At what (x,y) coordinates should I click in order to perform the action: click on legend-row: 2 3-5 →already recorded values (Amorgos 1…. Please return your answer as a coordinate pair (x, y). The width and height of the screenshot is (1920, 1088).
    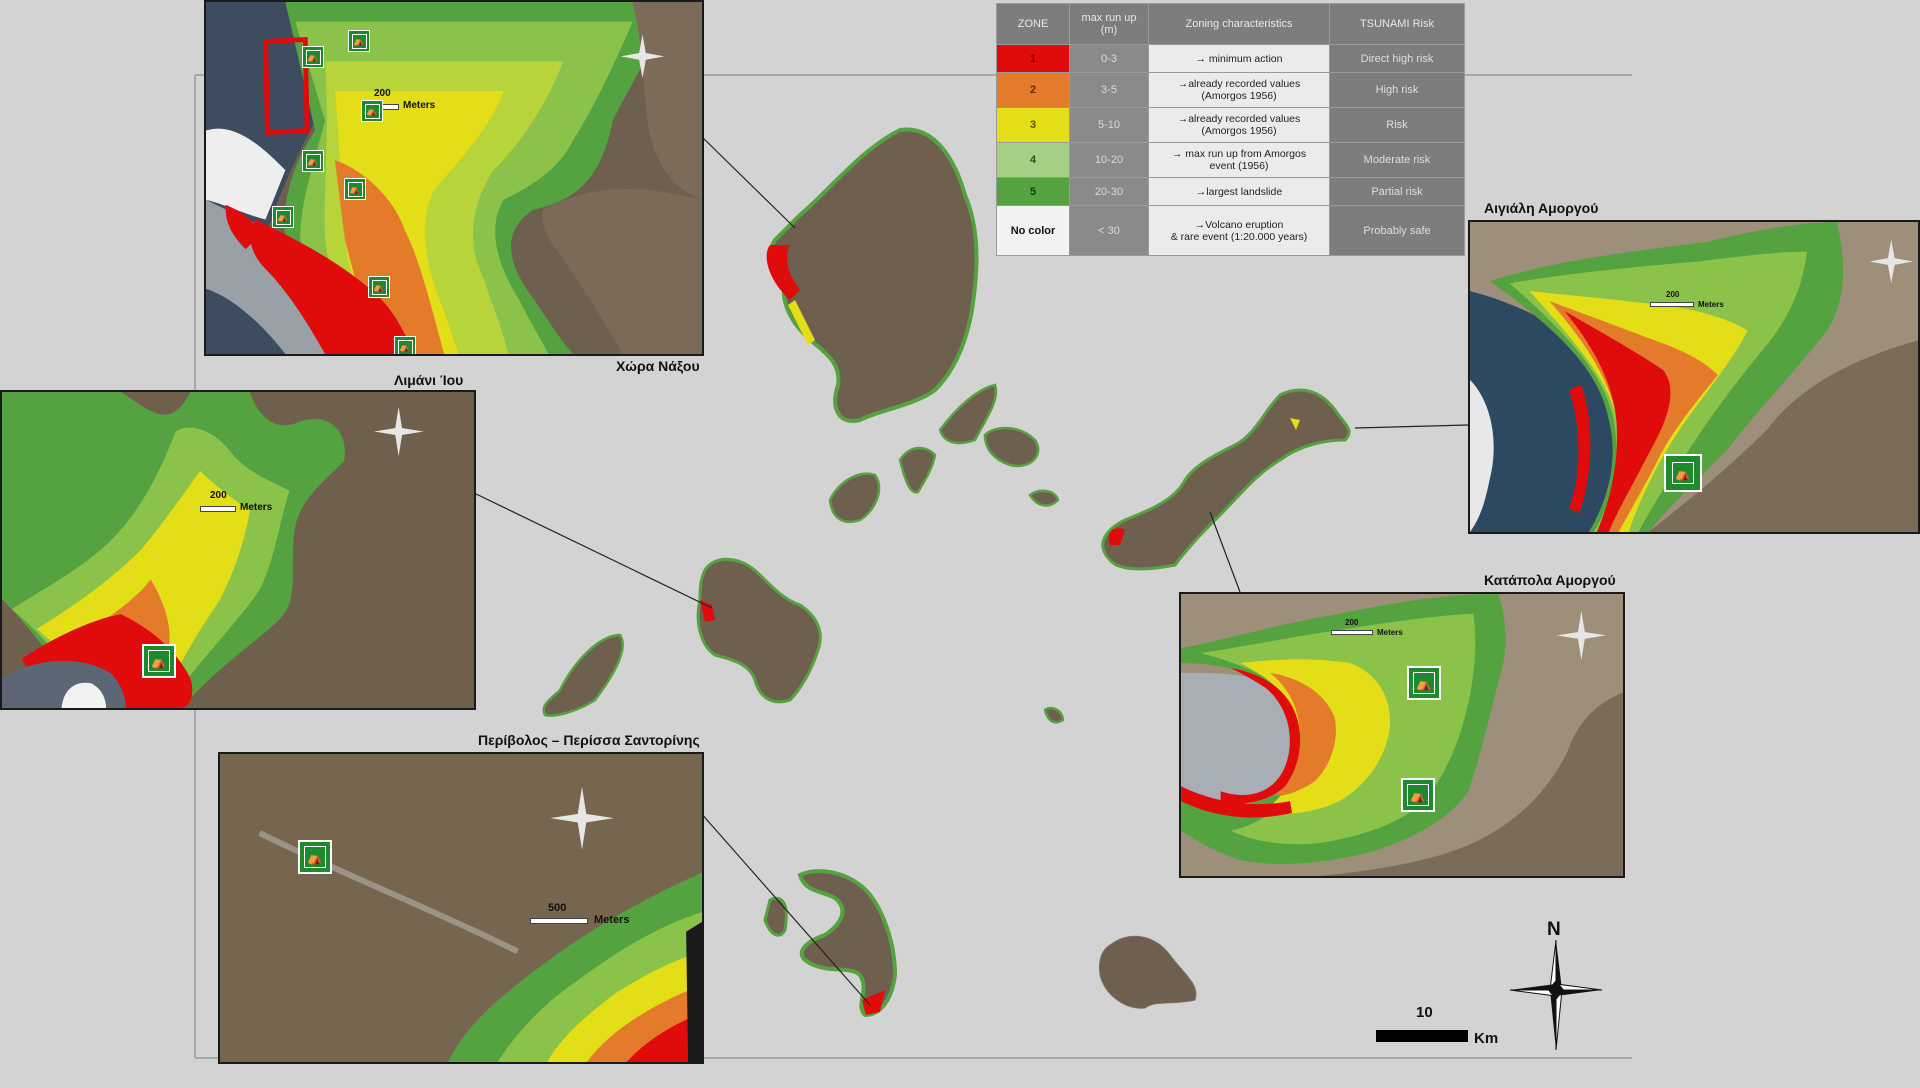
    Looking at the image, I should click on (1230, 90).